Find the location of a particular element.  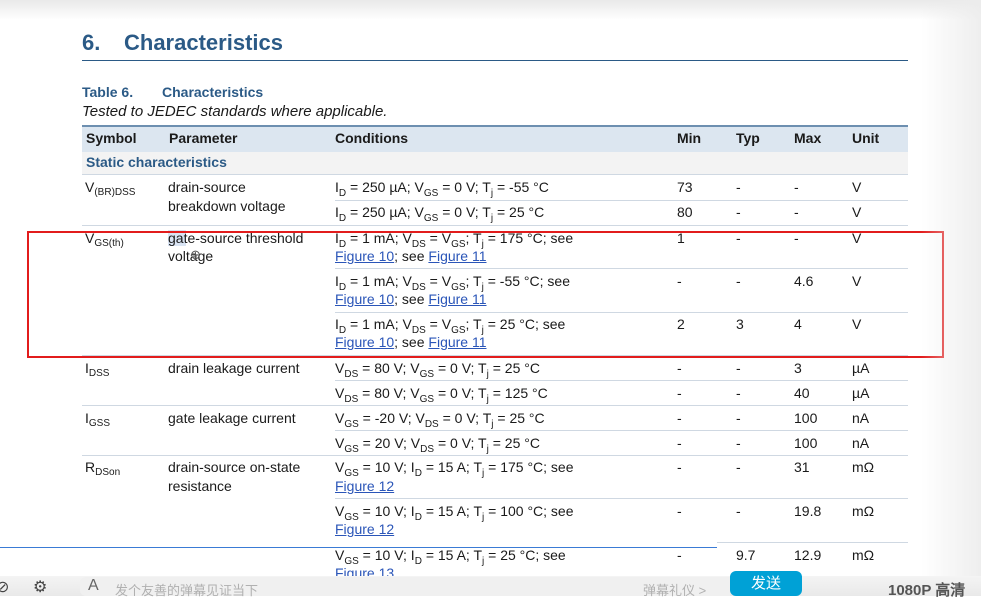

max-cell: 40 is located at coordinates (802, 393).